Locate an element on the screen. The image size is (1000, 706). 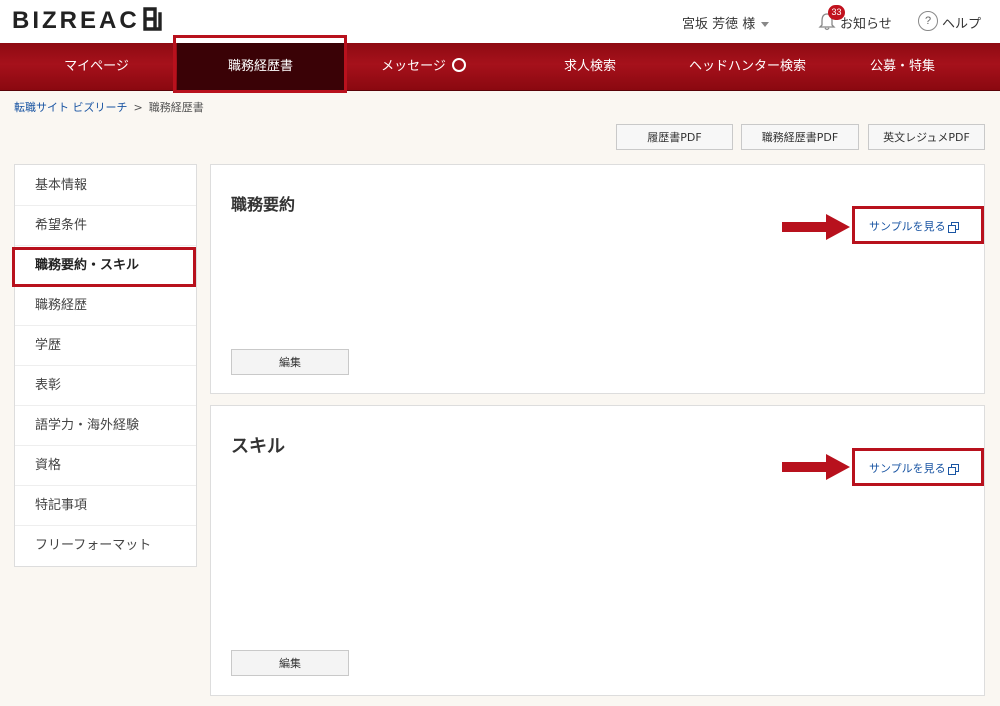
user-menu: 宮坂 芳徳 様 is located at coordinates (726, 22).